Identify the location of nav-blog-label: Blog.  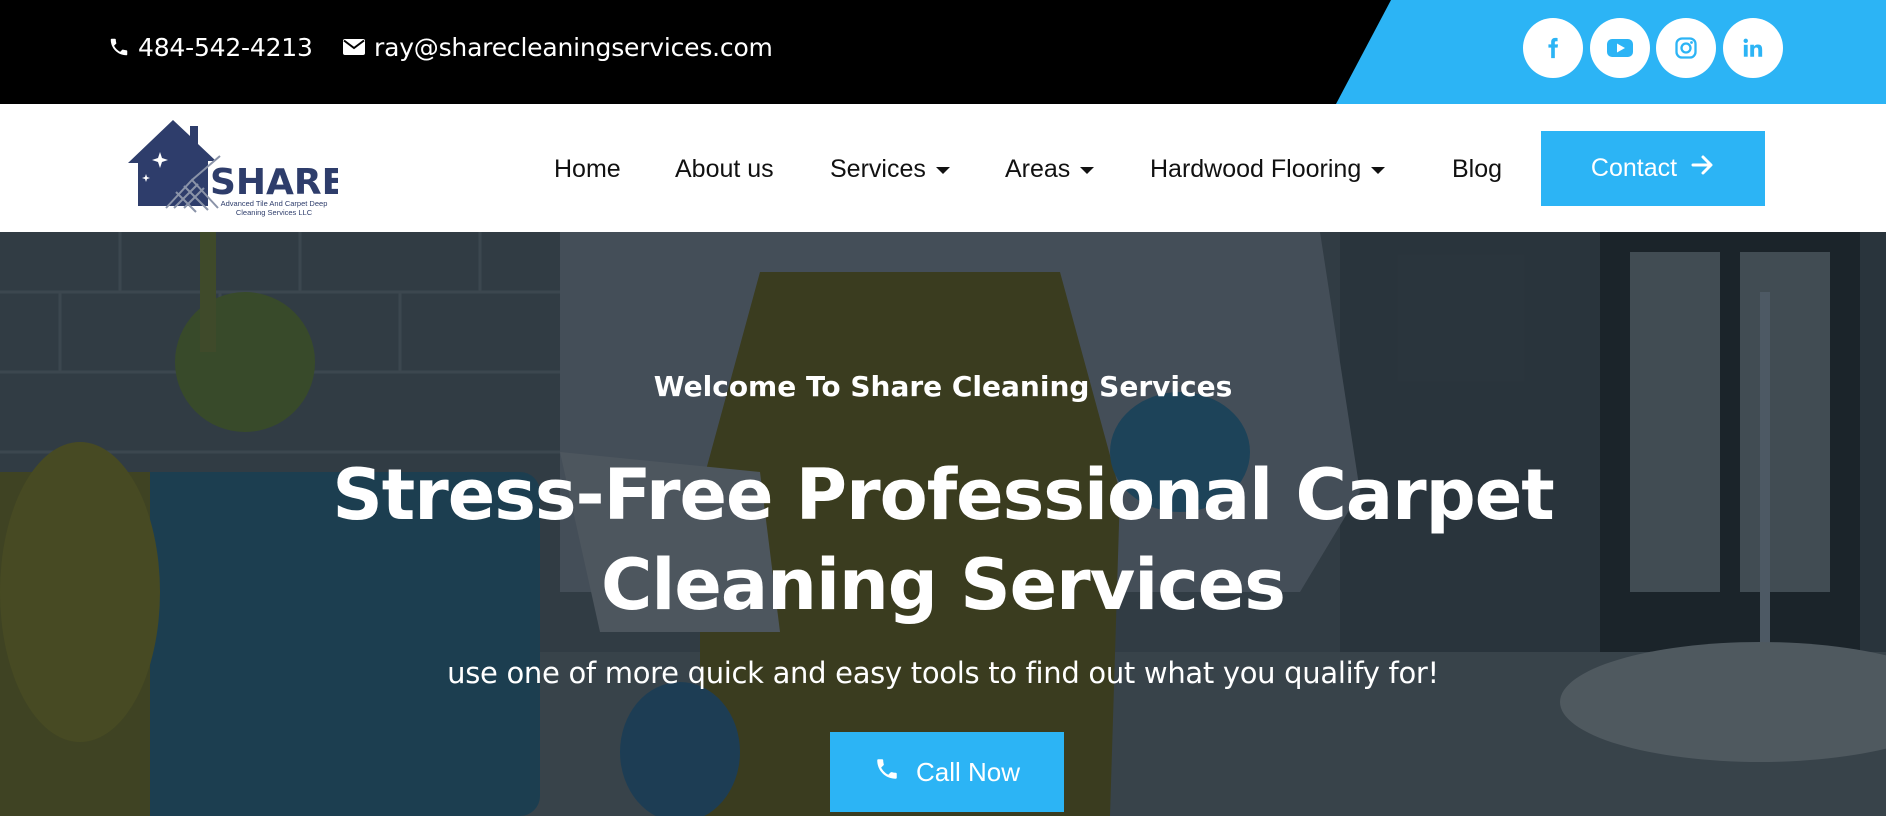
(1477, 168).